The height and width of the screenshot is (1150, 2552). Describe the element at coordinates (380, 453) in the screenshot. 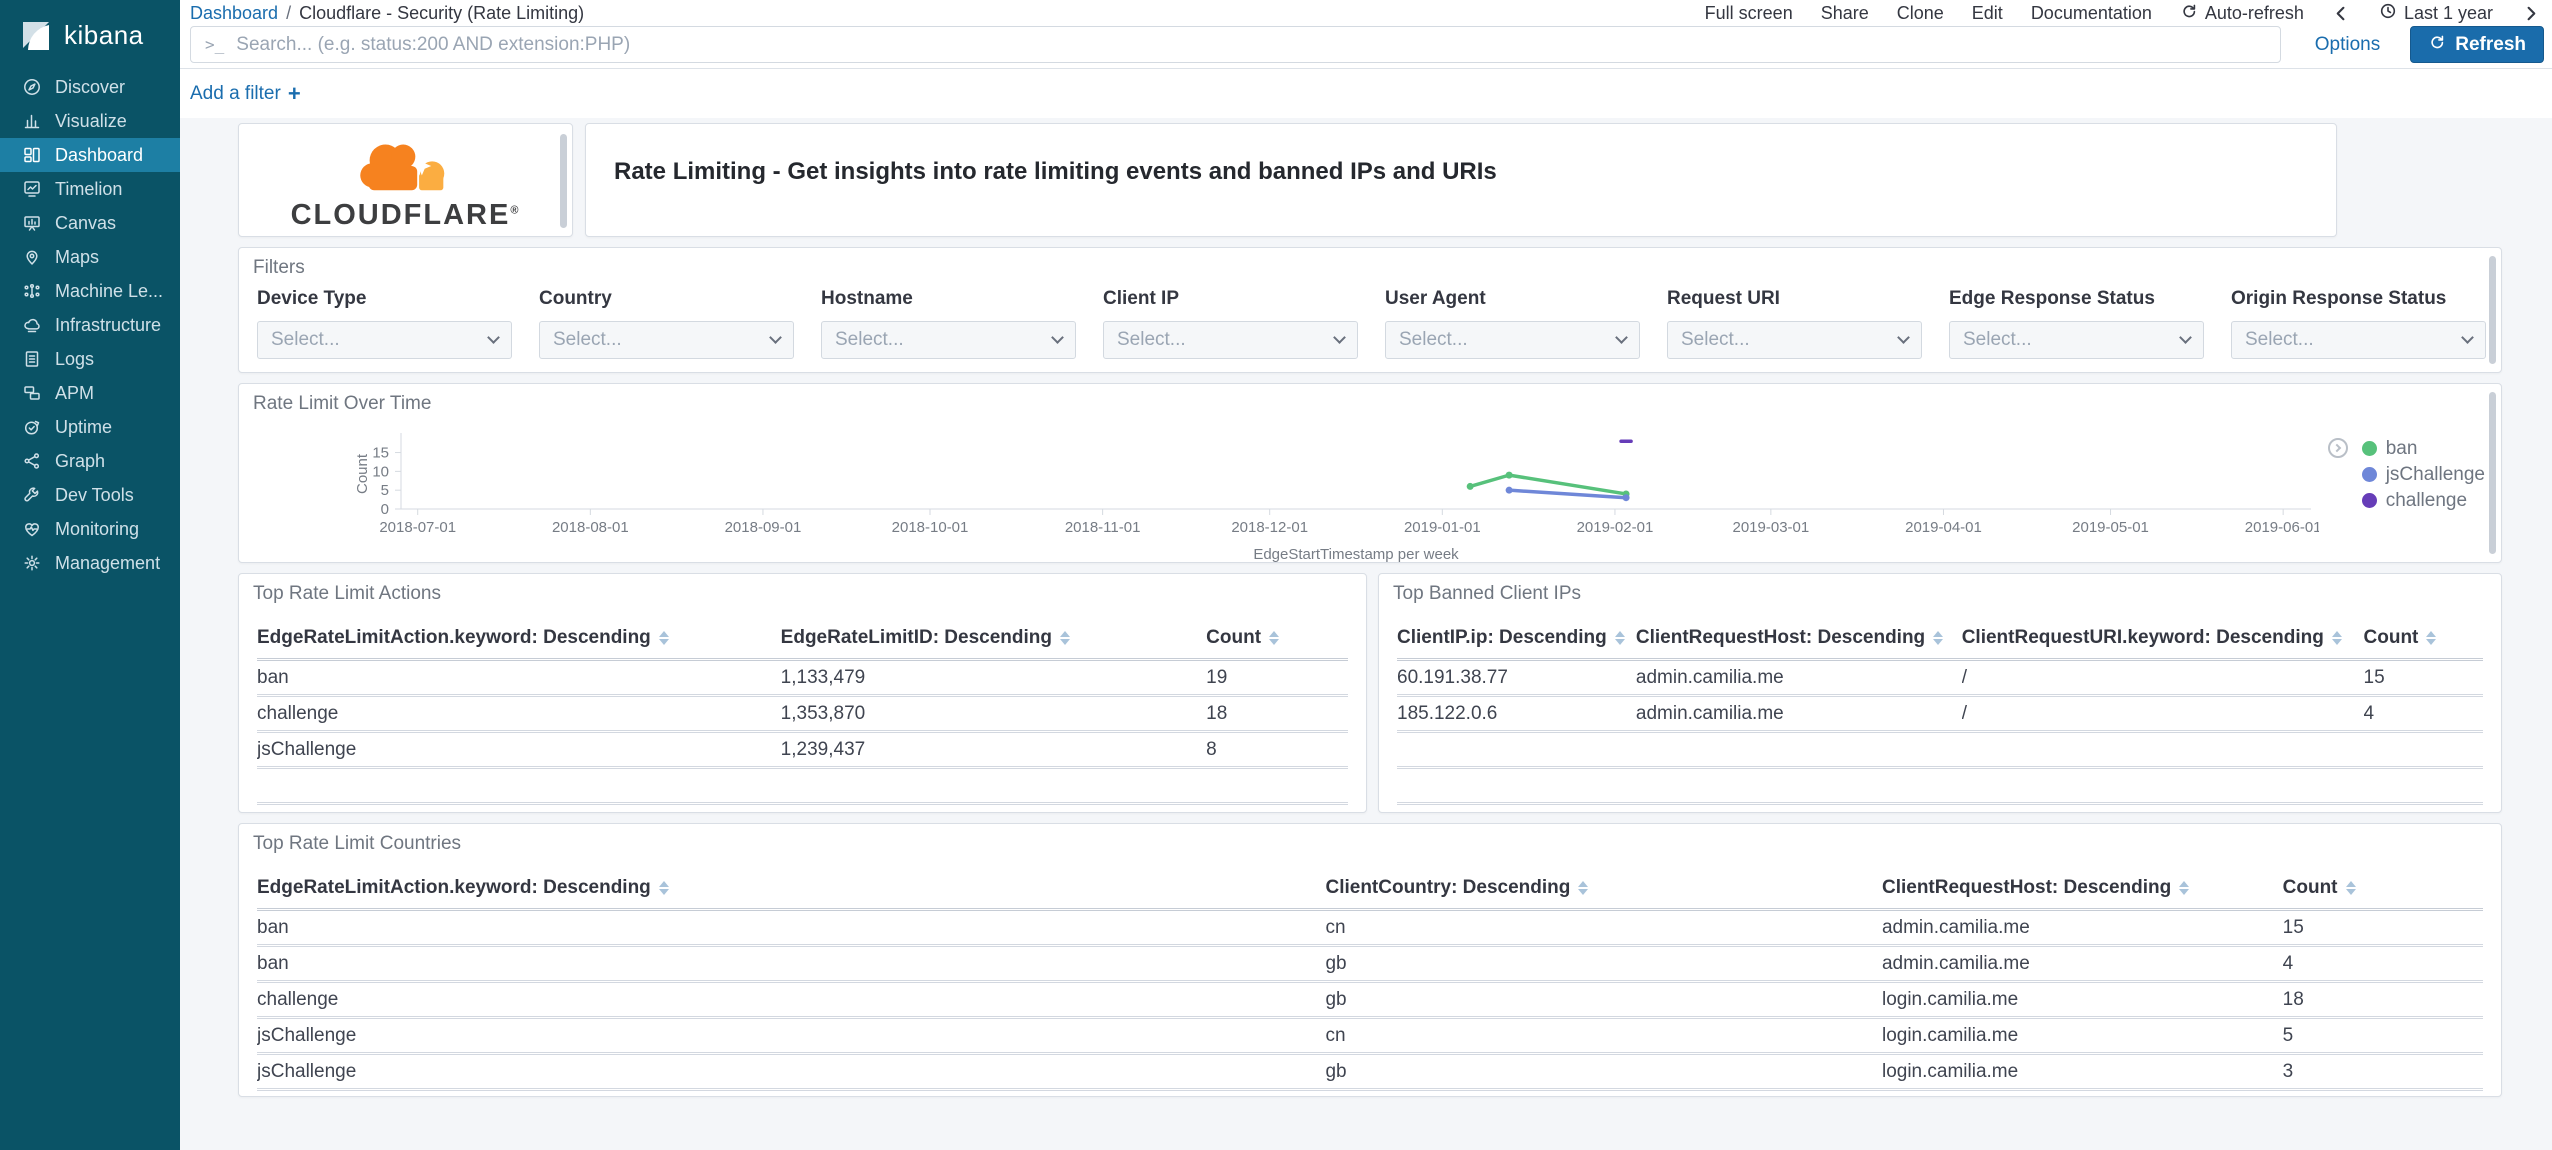

I see `svg-text: 15` at that location.